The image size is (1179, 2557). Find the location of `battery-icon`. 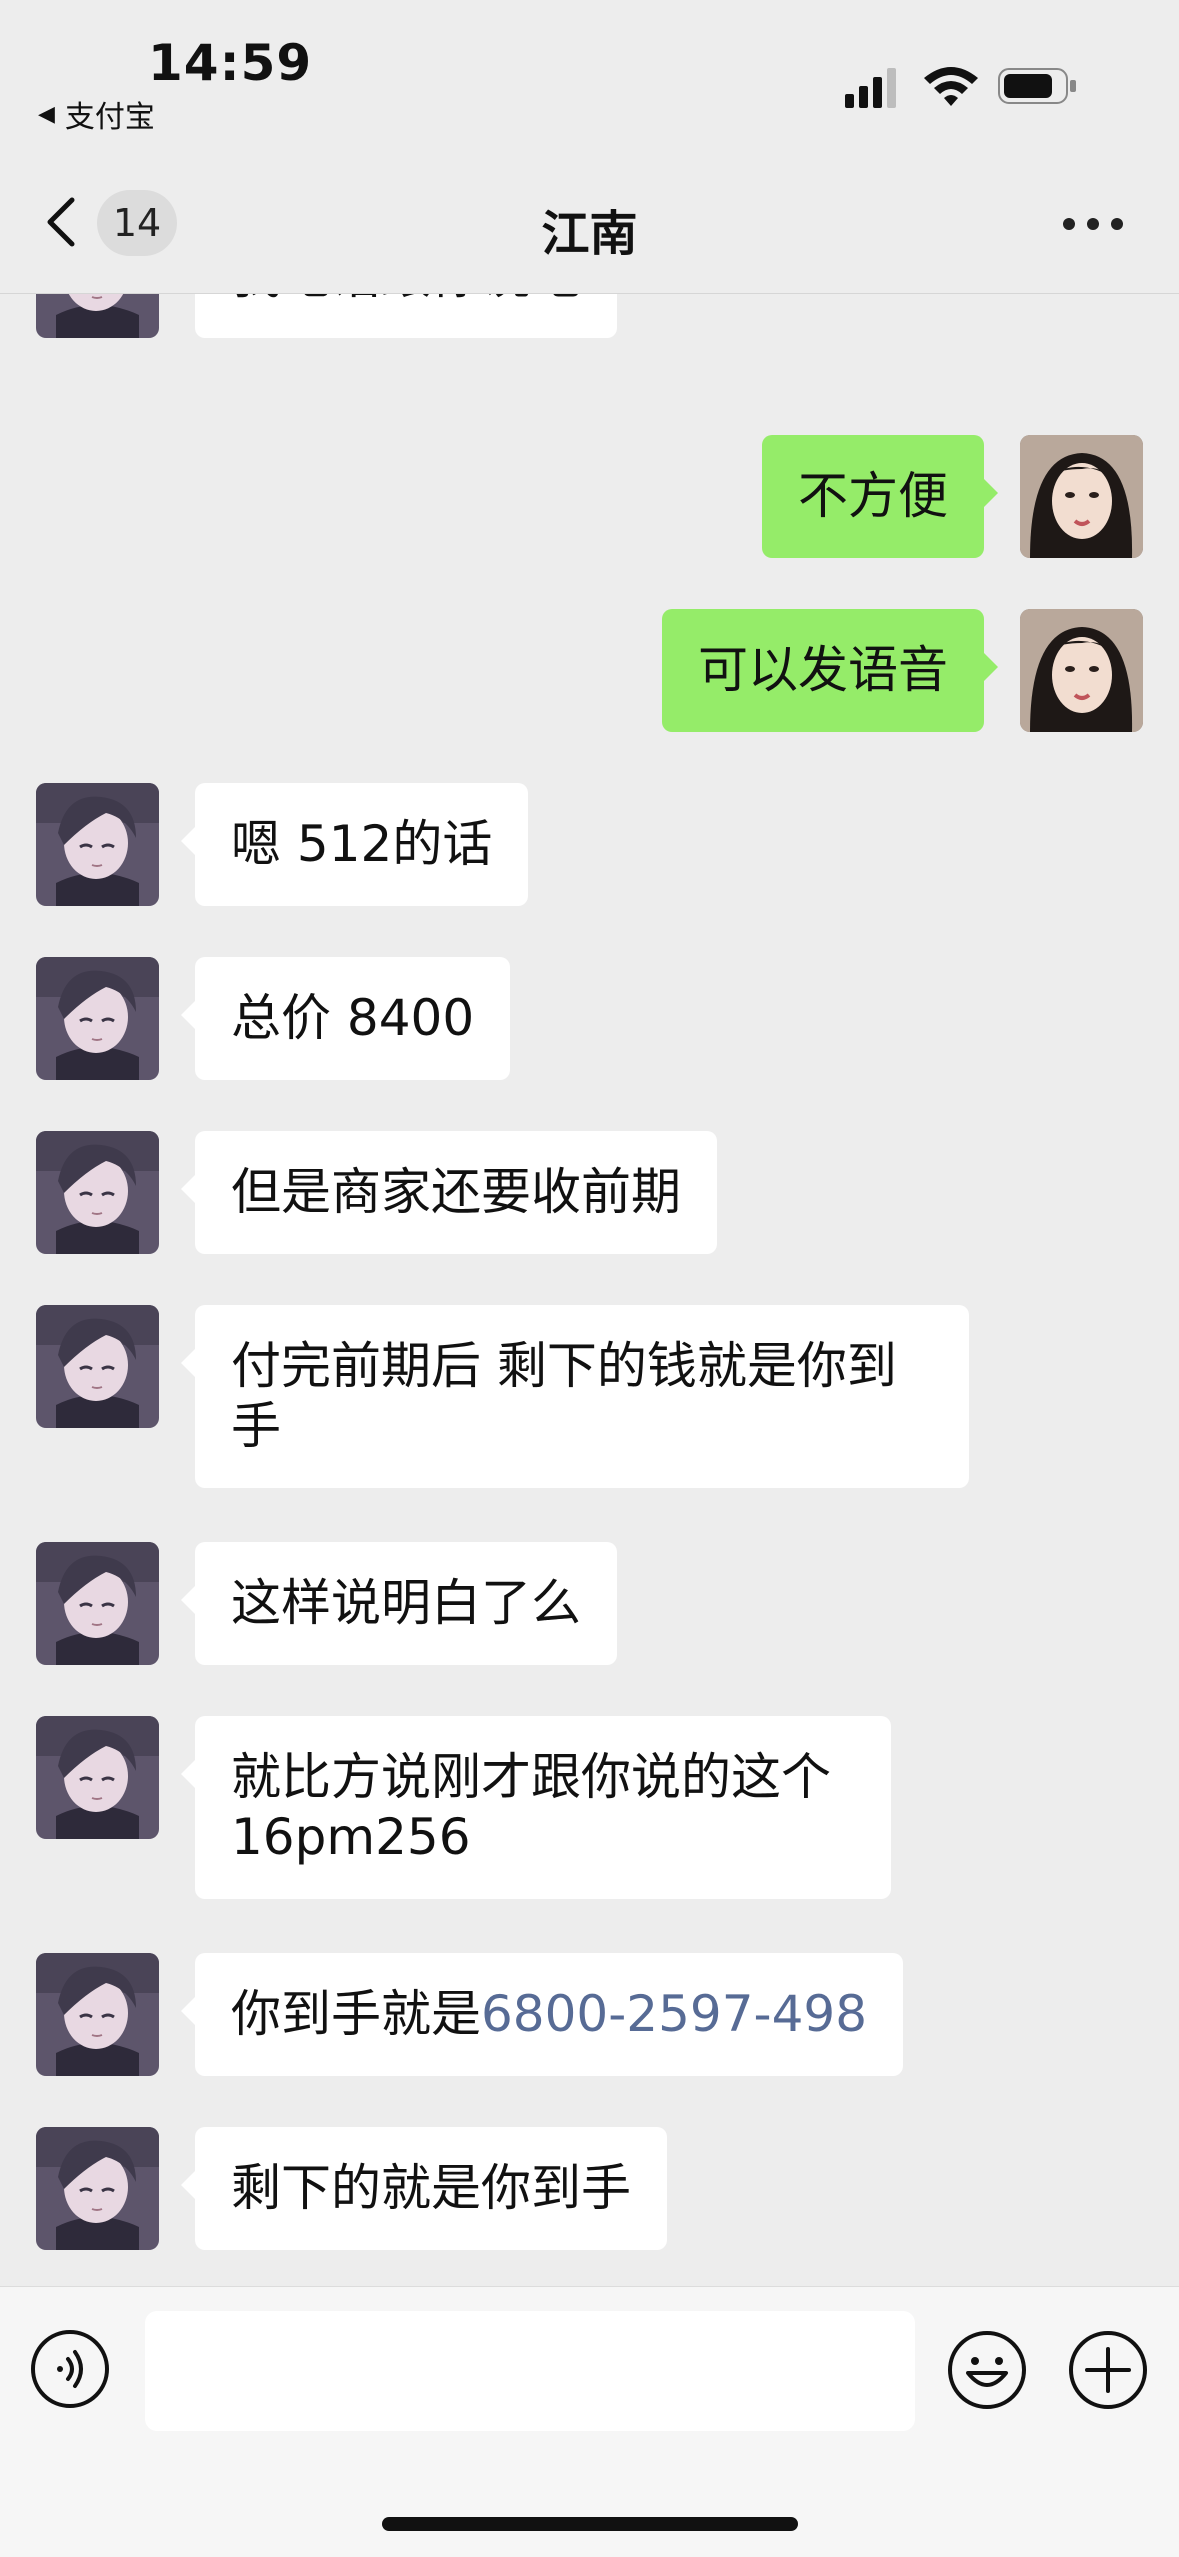

battery-icon is located at coordinates (1037, 86).